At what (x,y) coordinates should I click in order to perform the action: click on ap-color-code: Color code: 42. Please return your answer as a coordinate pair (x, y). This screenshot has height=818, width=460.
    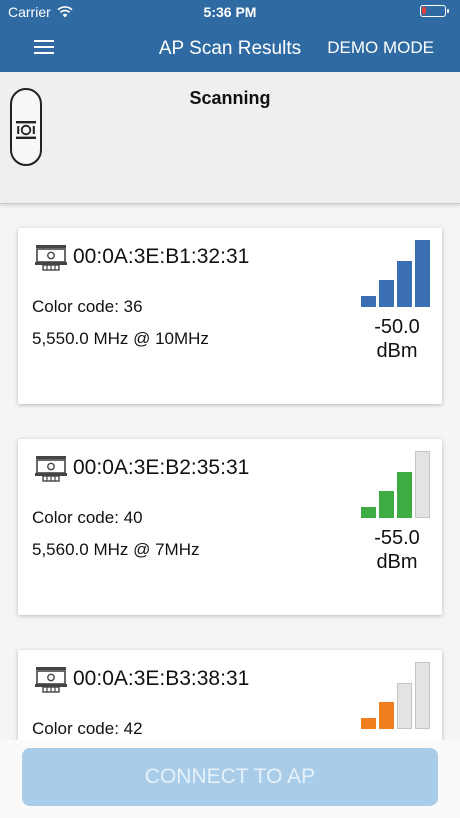
    Looking at the image, I should click on (87, 728).